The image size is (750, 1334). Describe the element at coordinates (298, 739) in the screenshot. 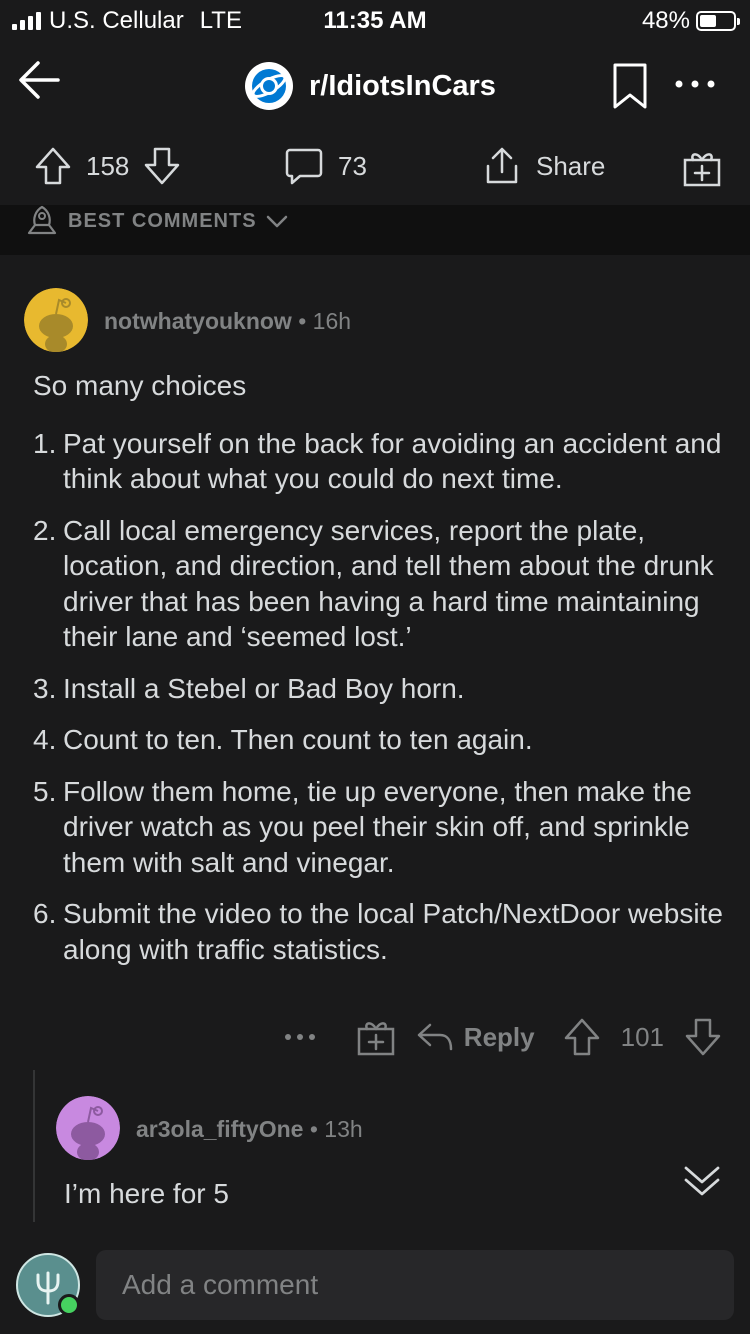

I see `list-text: Count to ten. Then count to ten again.` at that location.